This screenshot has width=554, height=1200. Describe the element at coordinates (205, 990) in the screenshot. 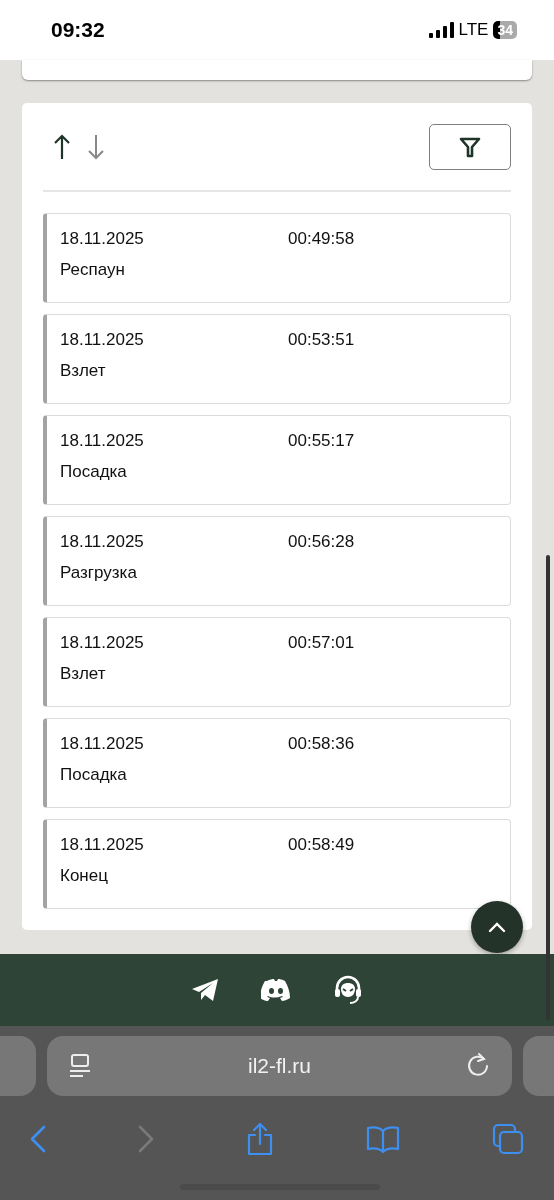

I see `paper-plane-icon` at that location.